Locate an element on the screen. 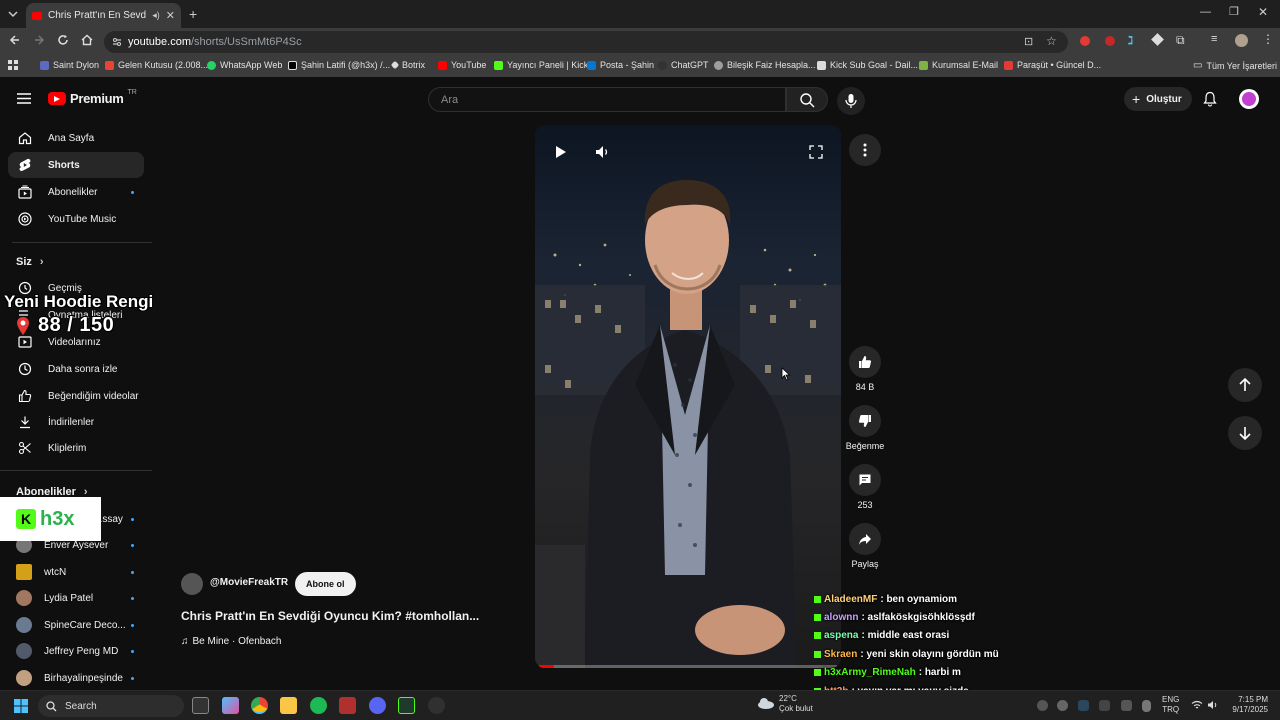 This screenshot has height=720, width=1280. minimize-icon: — is located at coordinates (1205, 12).